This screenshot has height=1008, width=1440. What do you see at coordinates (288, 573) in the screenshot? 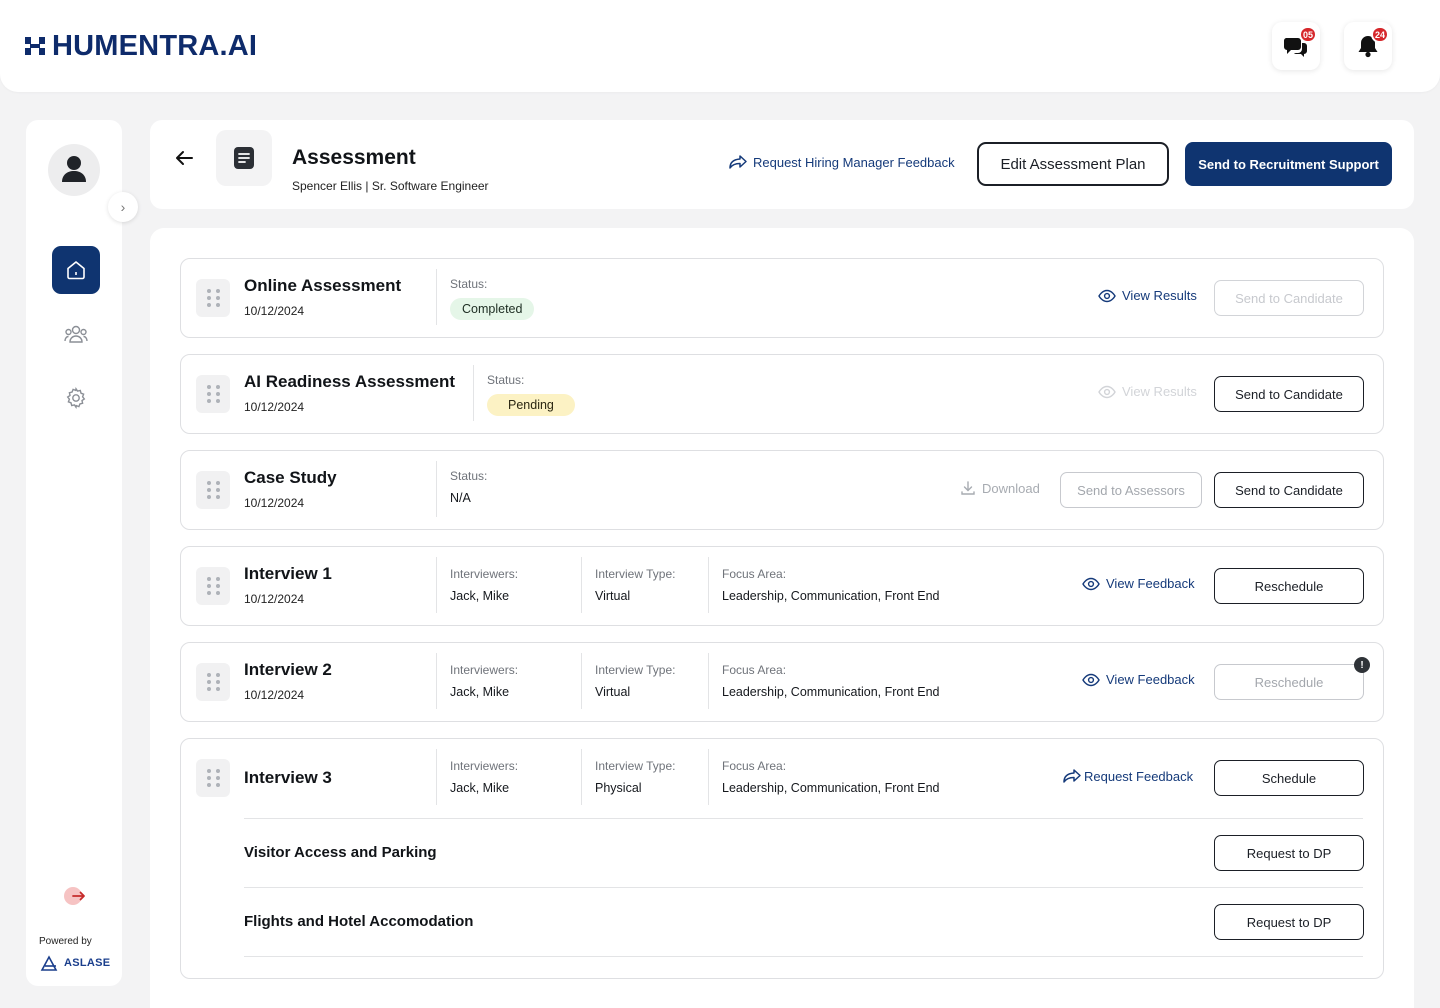
I see `row-title: Interview 1` at bounding box center [288, 573].